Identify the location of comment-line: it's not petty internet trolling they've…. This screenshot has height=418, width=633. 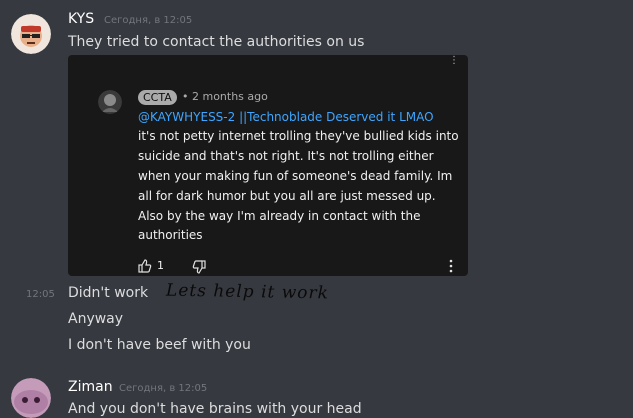
(298, 136).